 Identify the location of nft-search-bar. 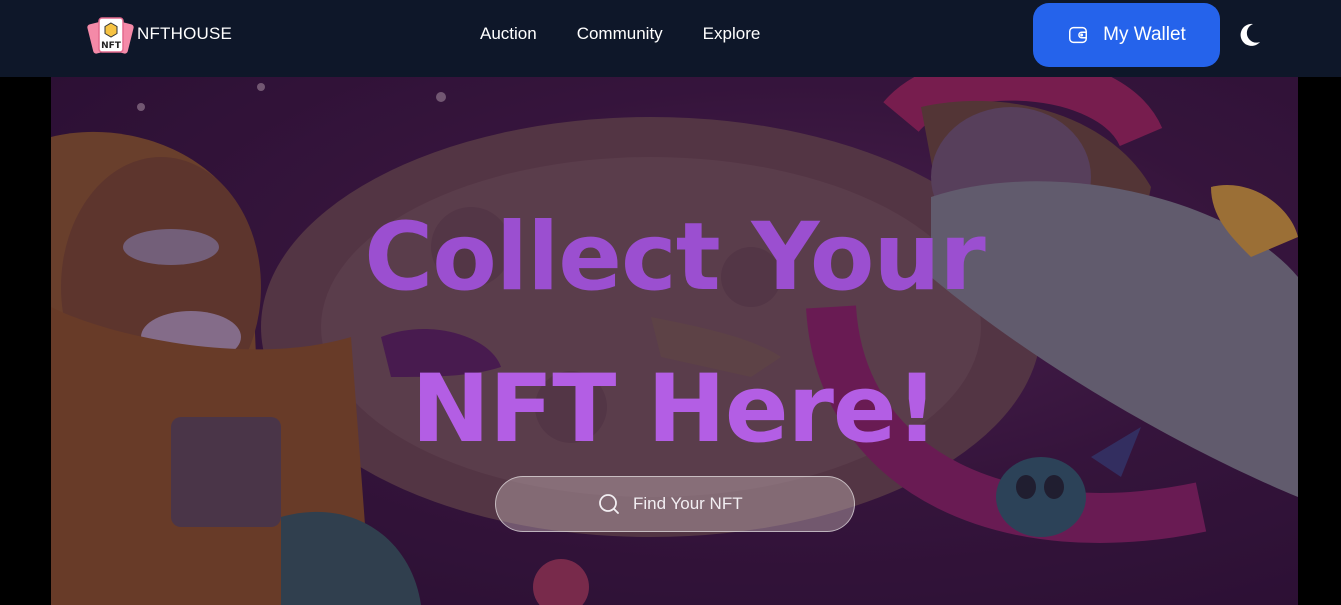
(675, 504).